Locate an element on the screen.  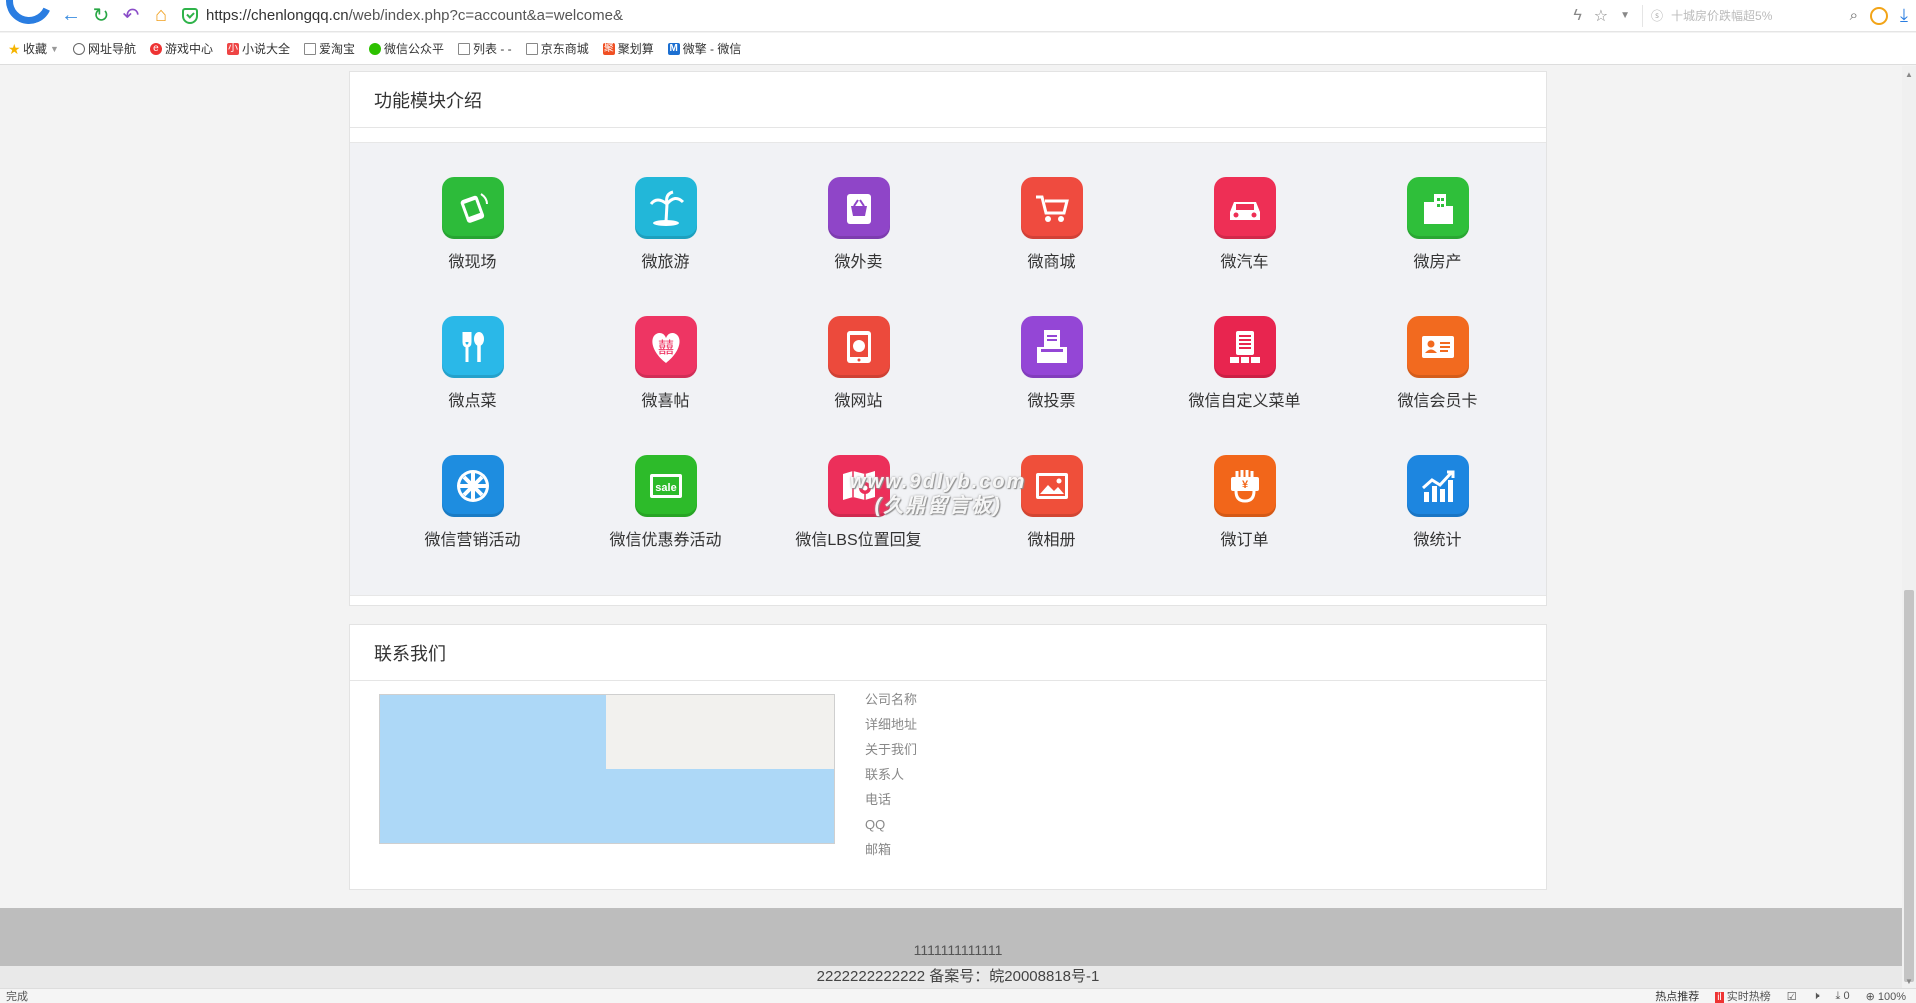
module-item: 微网站 is located at coordinates (858, 385).